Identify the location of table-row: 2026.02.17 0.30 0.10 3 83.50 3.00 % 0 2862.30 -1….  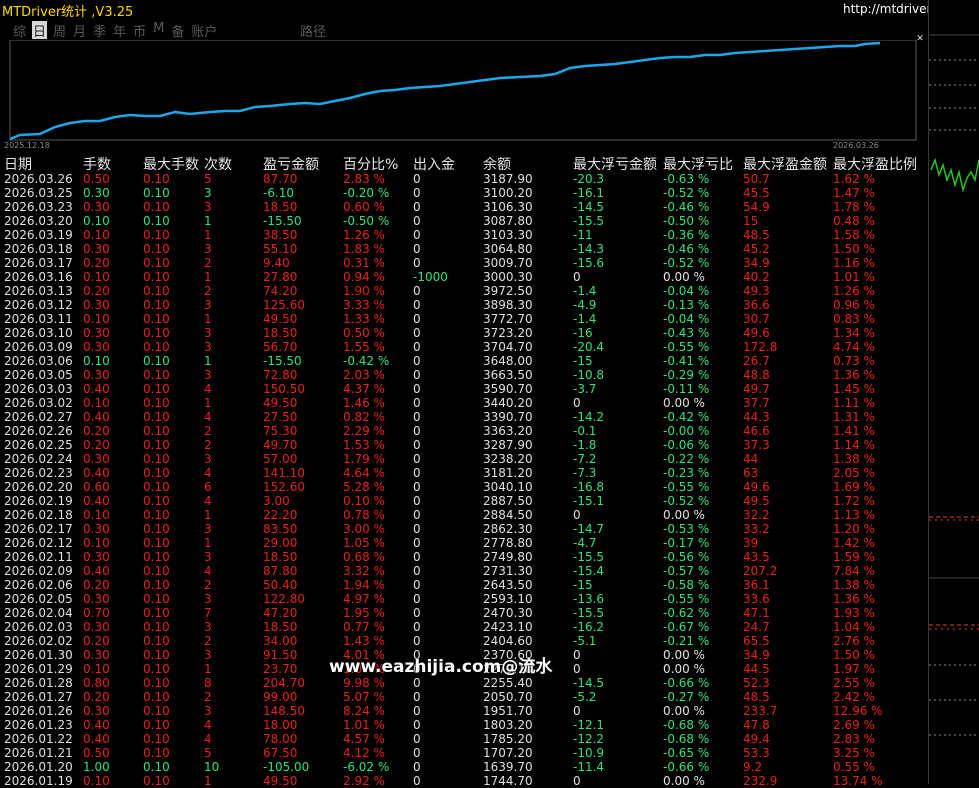
(464, 529).